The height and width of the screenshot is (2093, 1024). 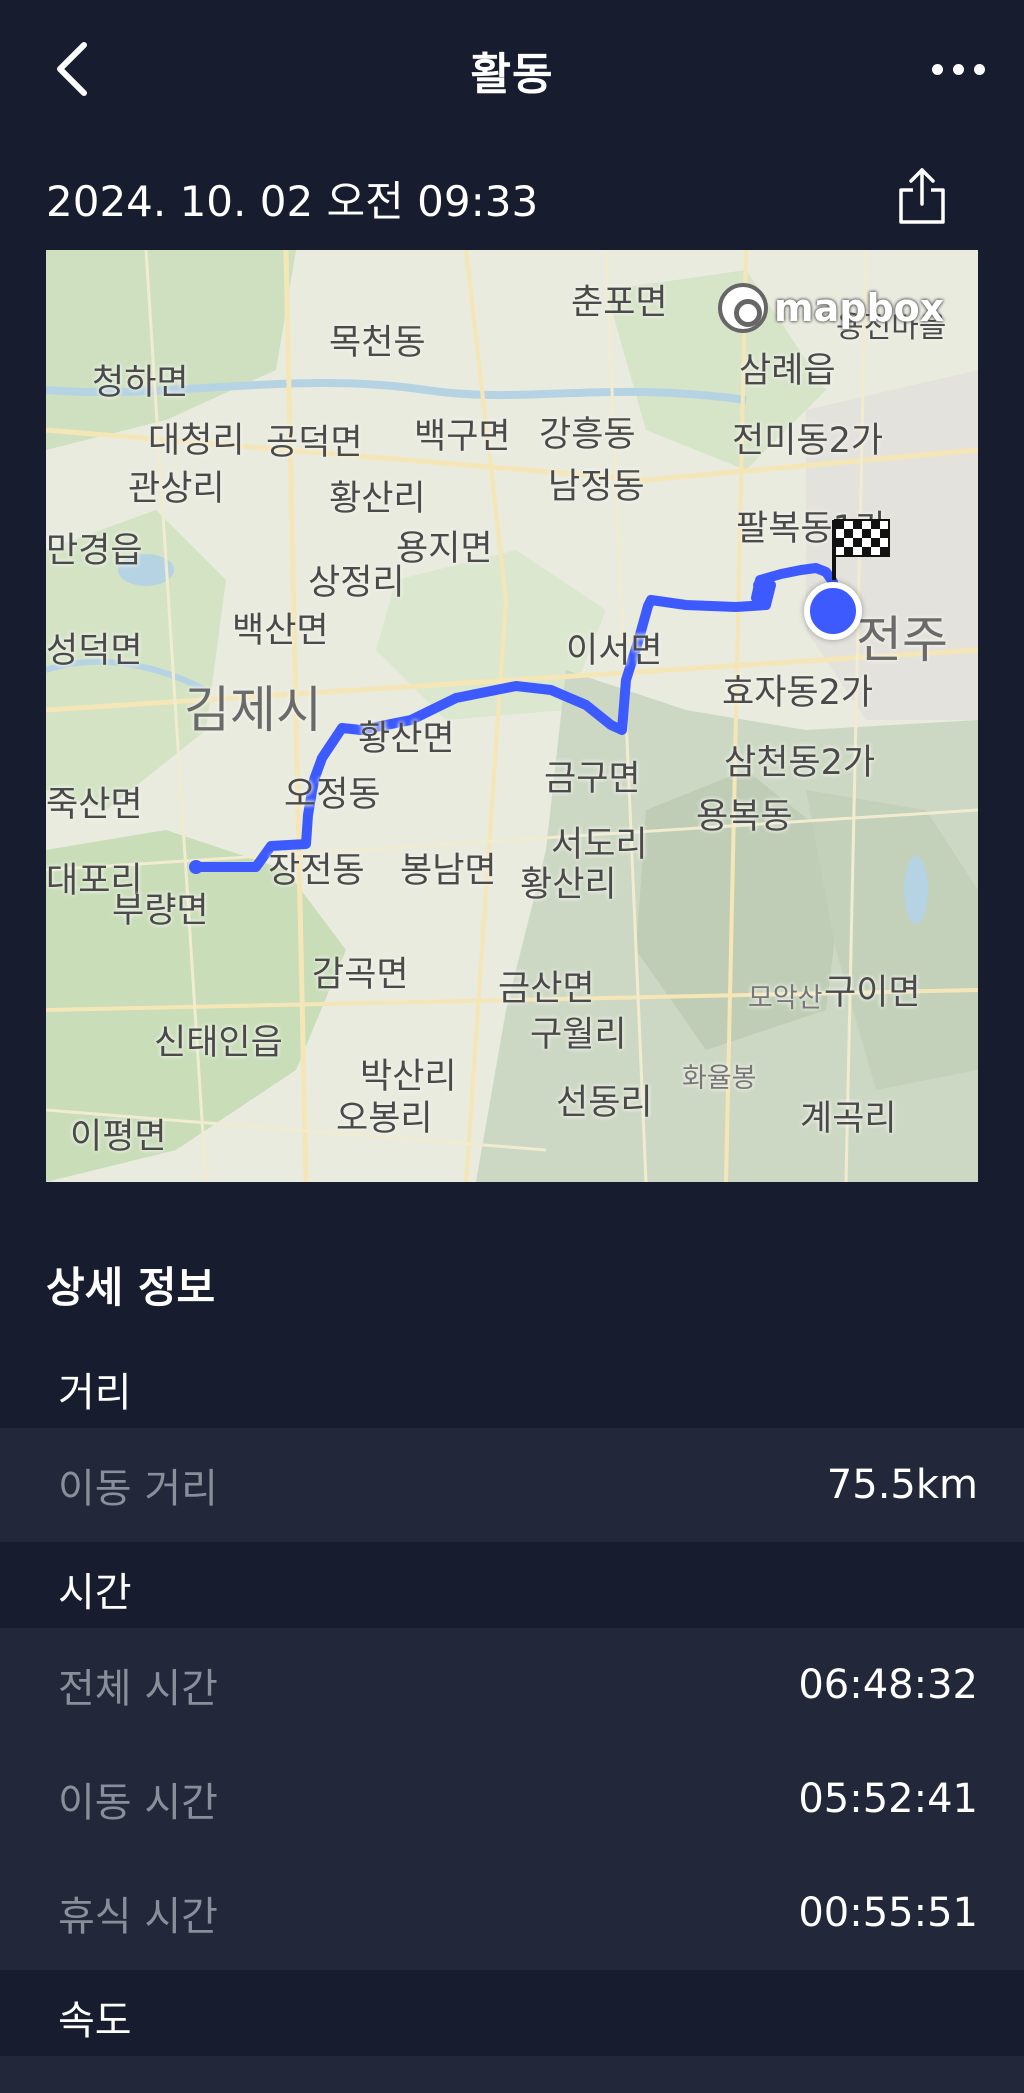 What do you see at coordinates (360, 975) in the screenshot?
I see `map-label: 감곡면` at bounding box center [360, 975].